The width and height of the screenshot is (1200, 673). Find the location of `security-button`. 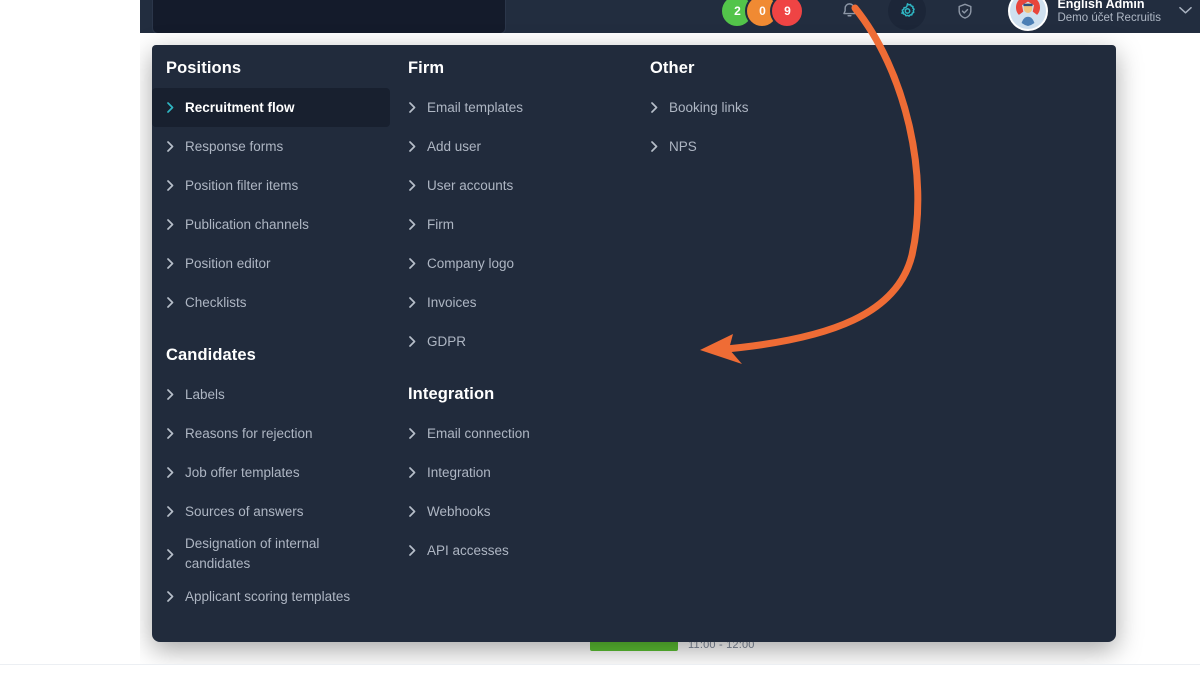

security-button is located at coordinates (965, 15).